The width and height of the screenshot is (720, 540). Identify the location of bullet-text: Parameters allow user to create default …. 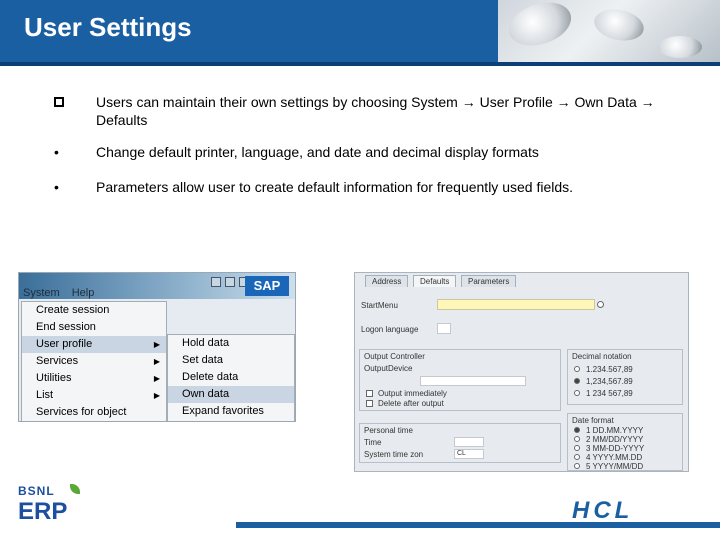
(335, 187).